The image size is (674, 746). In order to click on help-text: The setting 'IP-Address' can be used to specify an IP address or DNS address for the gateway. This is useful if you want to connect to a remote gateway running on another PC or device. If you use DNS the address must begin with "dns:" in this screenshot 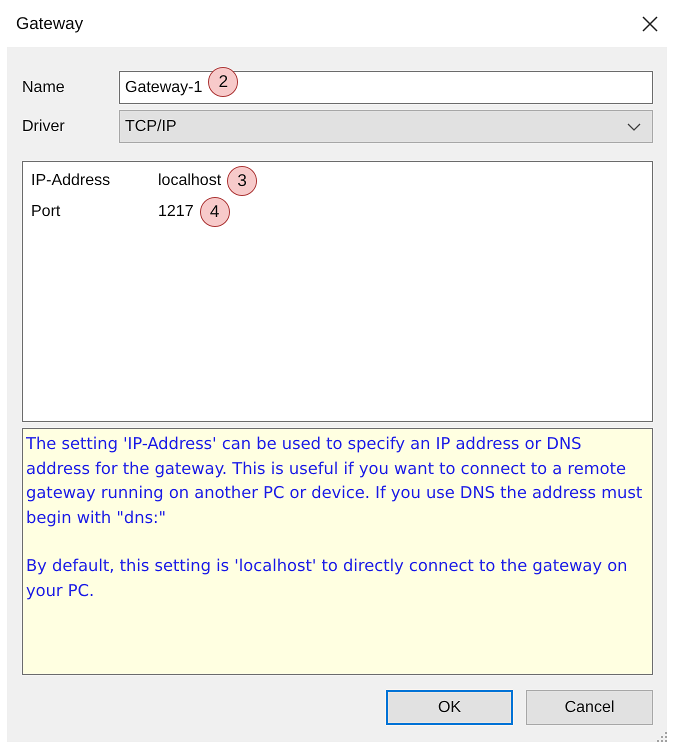, I will do `click(335, 480)`.